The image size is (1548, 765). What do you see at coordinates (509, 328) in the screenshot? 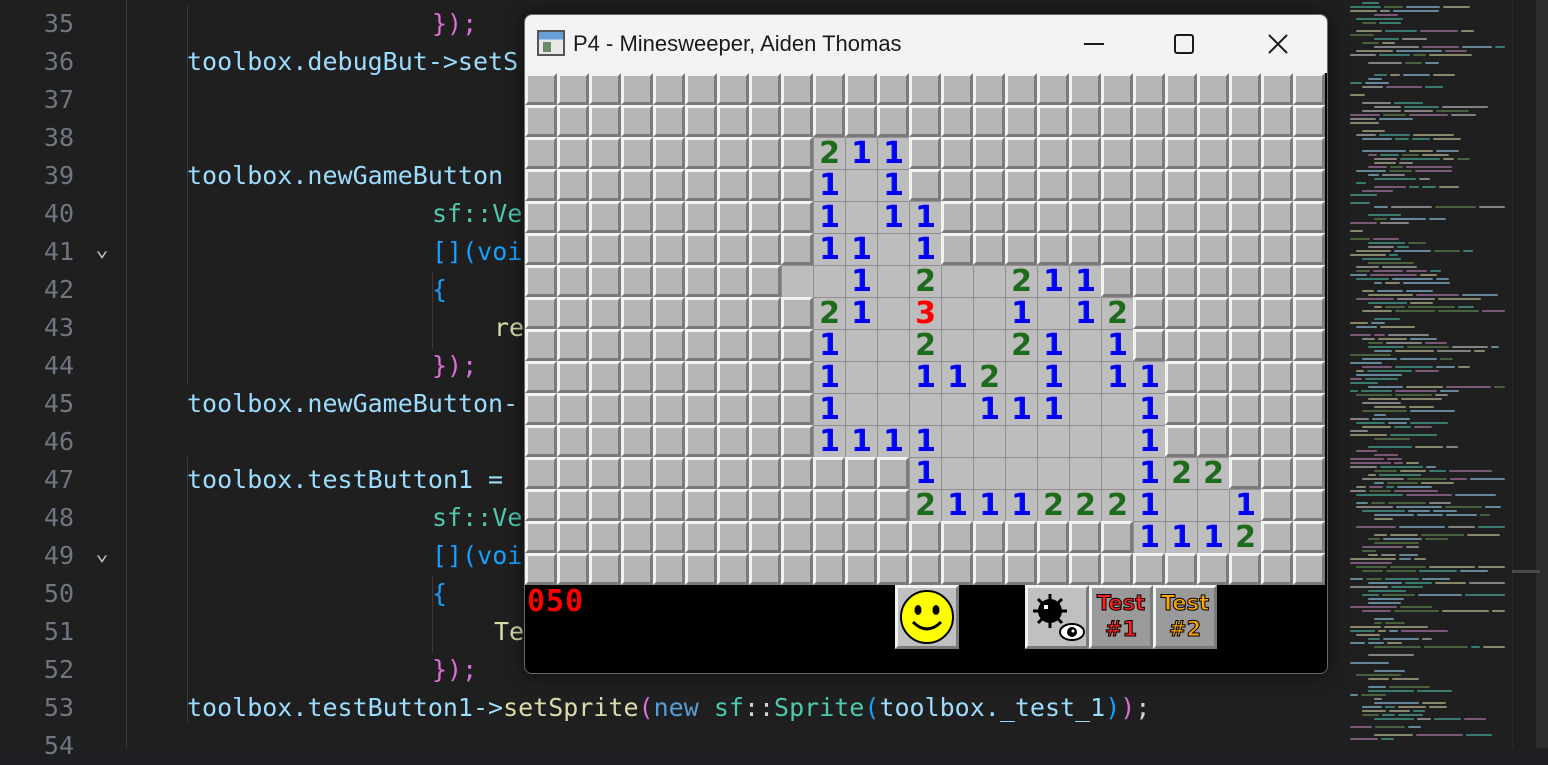
I see `code-line: re` at bounding box center [509, 328].